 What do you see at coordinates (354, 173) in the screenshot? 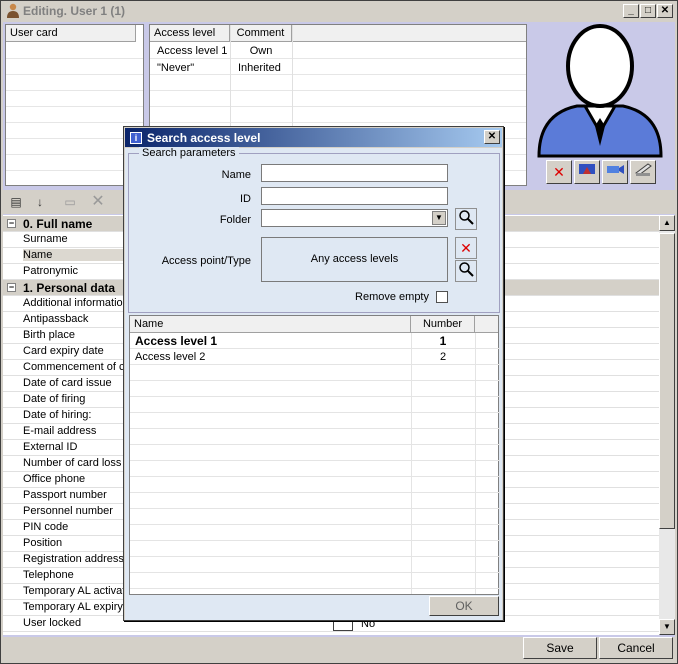
I see `name-input` at bounding box center [354, 173].